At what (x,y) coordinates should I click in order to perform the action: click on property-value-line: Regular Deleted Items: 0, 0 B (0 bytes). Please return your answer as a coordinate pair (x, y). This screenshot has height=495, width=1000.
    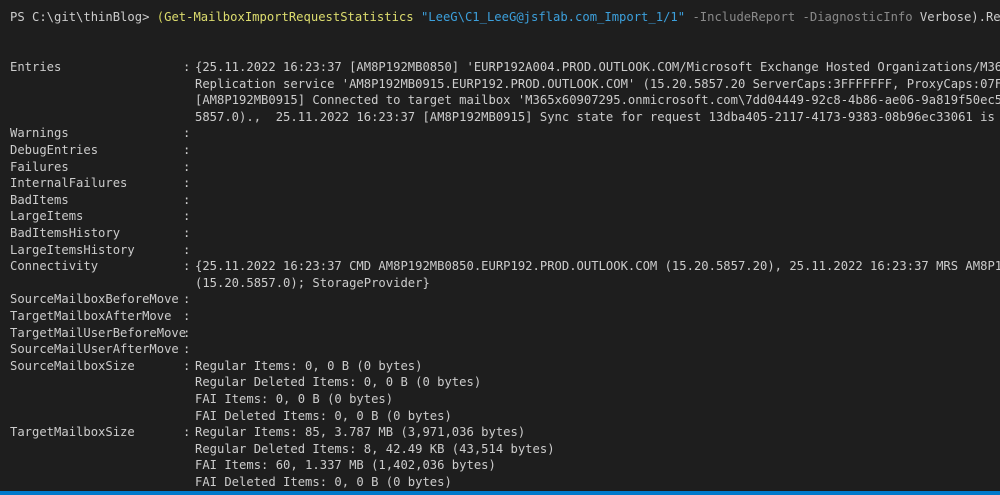
    Looking at the image, I should click on (338, 382).